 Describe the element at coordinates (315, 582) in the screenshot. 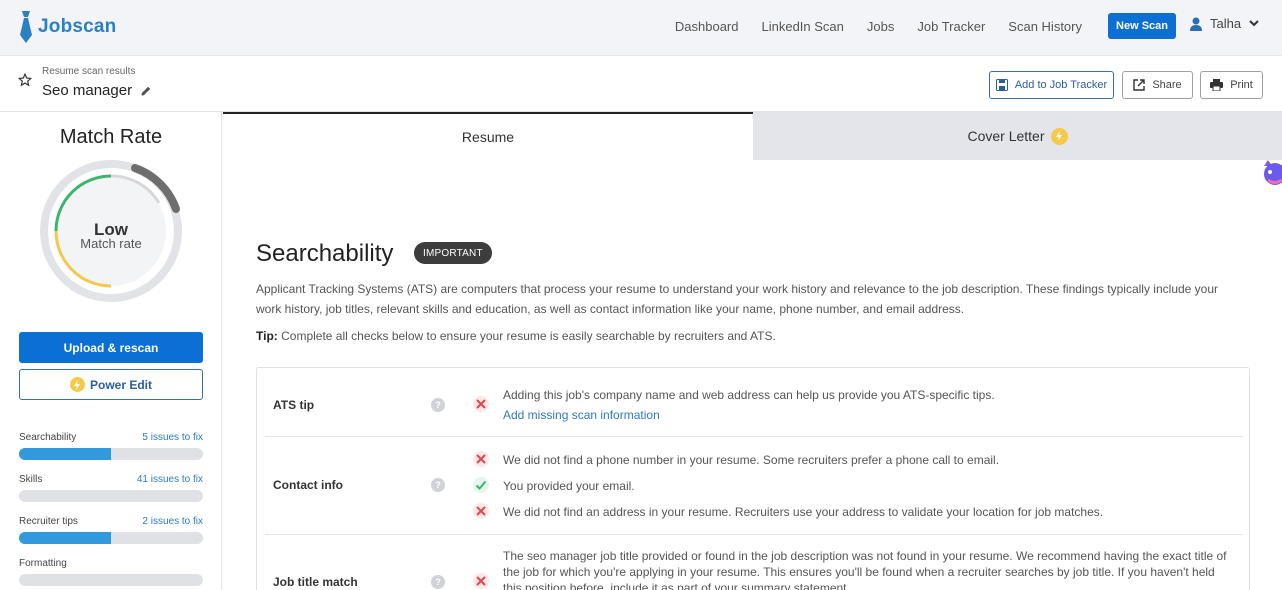

I see `check-label: Job title match` at that location.